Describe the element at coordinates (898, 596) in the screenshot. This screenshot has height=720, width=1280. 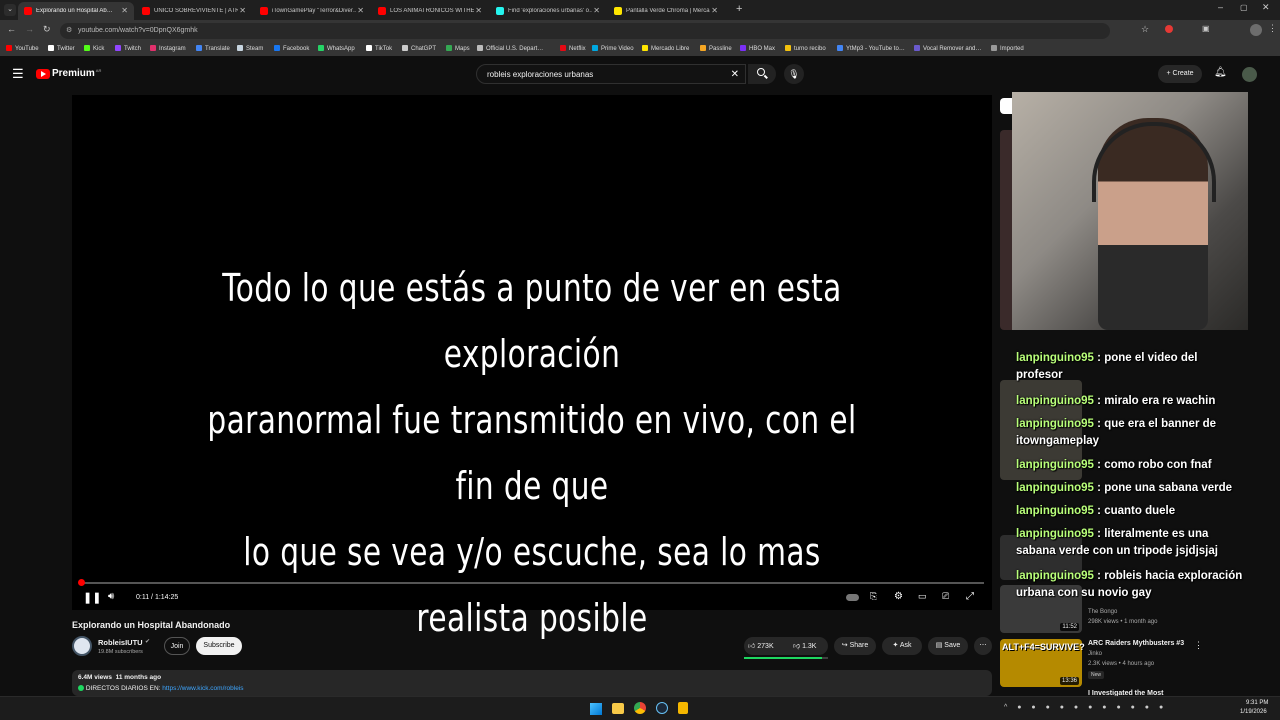
I see `settings-gear-icon: ⚙` at that location.